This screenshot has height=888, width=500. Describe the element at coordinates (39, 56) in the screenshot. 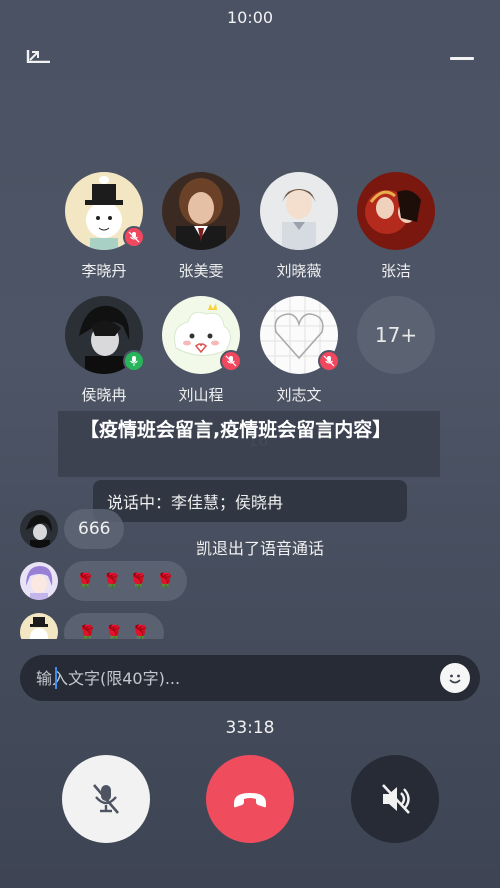

I see `minimize-window-icon` at that location.